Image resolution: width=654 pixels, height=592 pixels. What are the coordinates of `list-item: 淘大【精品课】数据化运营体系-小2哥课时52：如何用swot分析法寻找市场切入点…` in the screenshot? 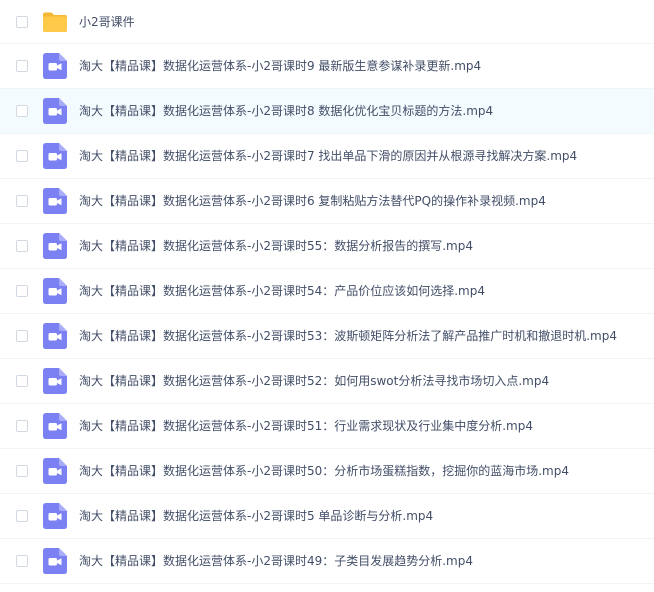 It's located at (327, 381).